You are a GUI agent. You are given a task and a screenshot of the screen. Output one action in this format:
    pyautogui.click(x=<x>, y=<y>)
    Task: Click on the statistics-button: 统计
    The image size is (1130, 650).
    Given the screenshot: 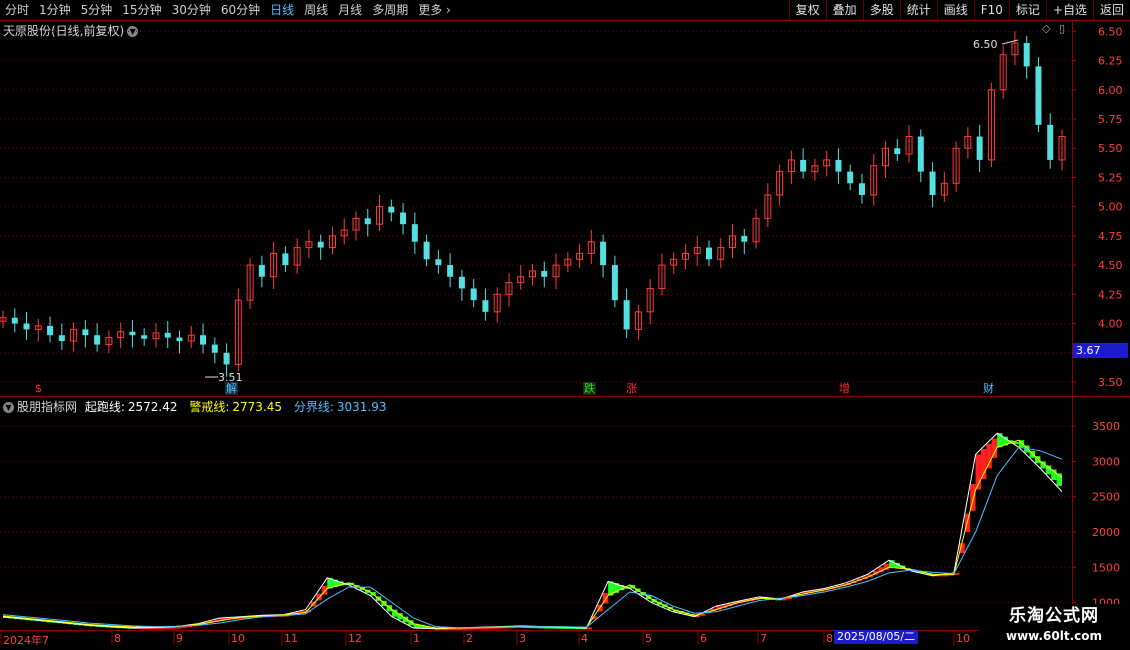 What is the action you would take?
    pyautogui.click(x=918, y=10)
    